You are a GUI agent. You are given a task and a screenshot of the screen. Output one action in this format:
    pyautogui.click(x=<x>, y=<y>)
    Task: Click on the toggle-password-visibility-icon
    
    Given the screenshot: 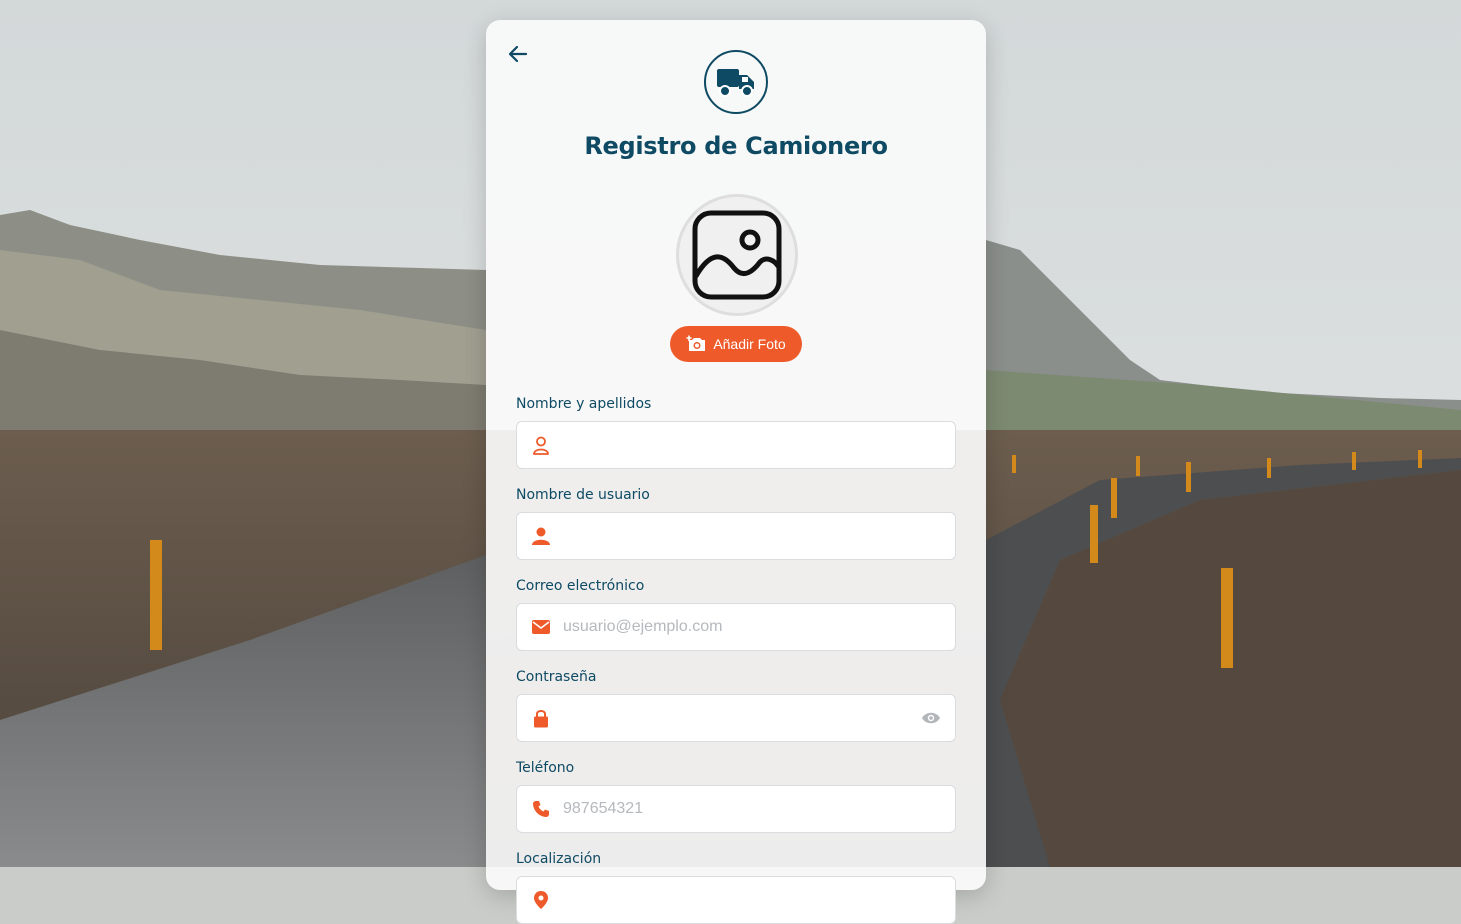 What is the action you would take?
    pyautogui.click(x=931, y=718)
    